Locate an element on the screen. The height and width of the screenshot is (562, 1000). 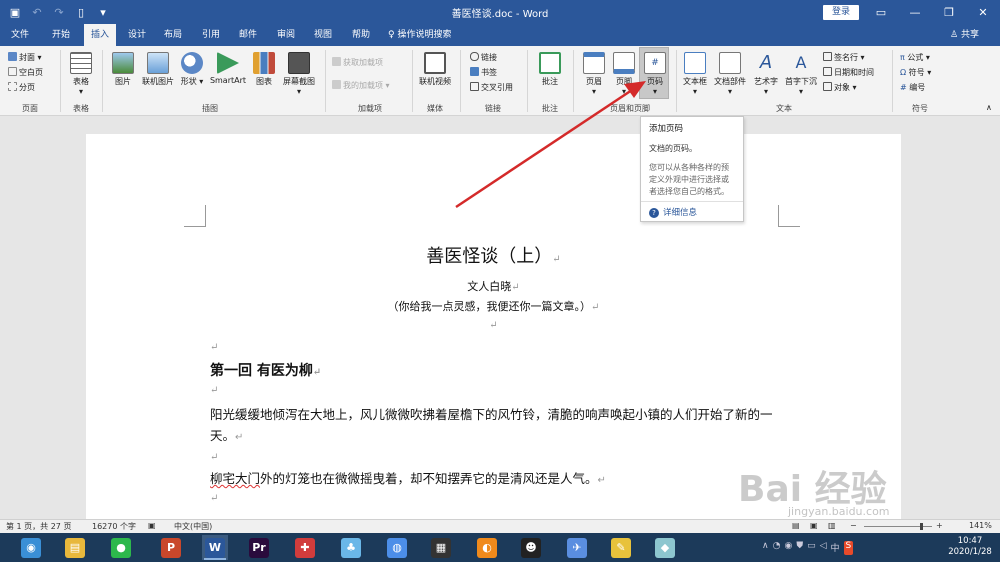
share-button: ♙ 共享 is located at coordinates (964, 35).